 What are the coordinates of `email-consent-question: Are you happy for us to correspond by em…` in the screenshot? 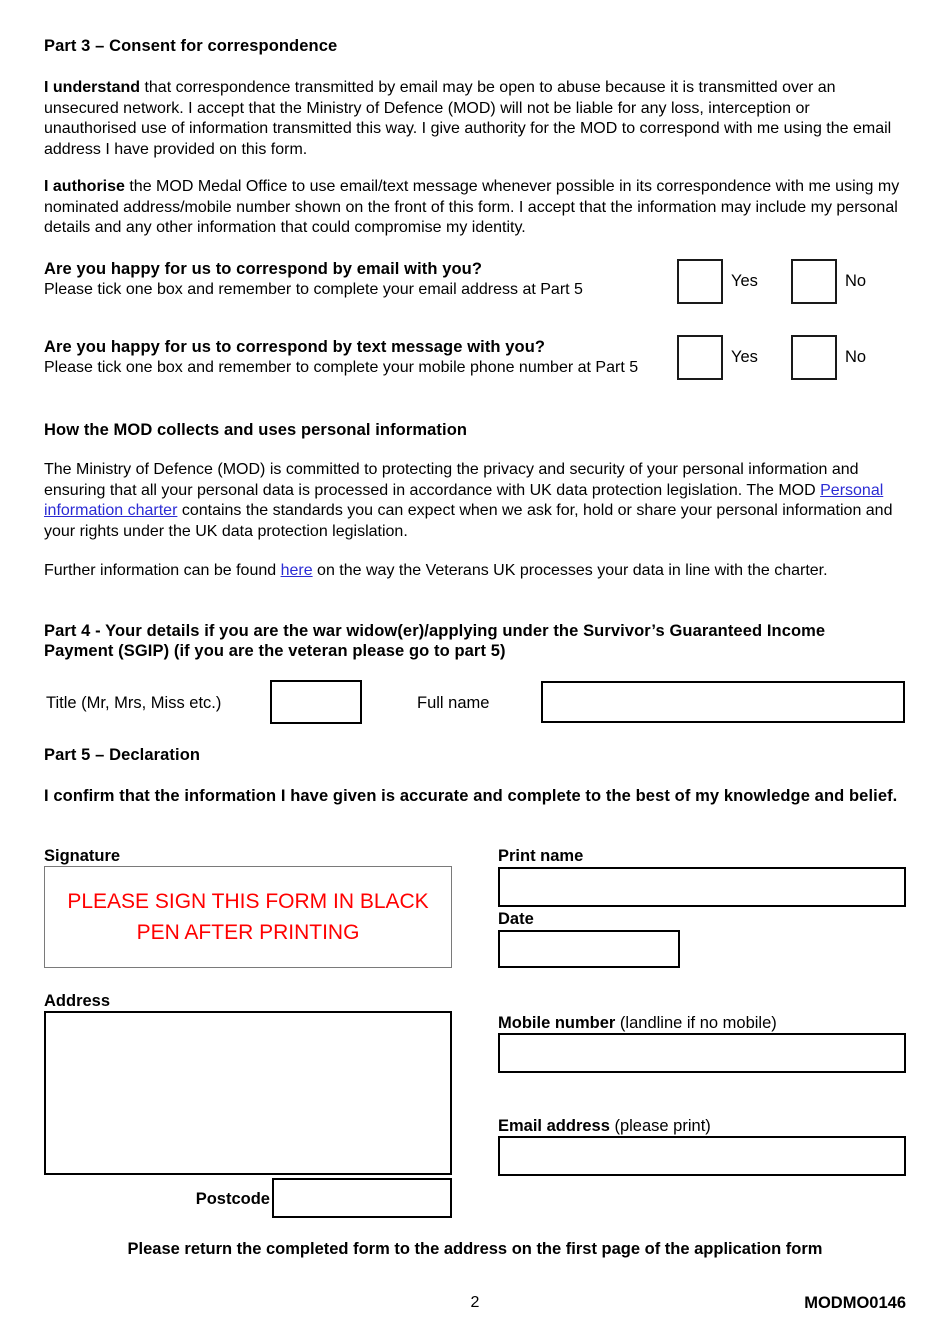 It's located at (263, 269).